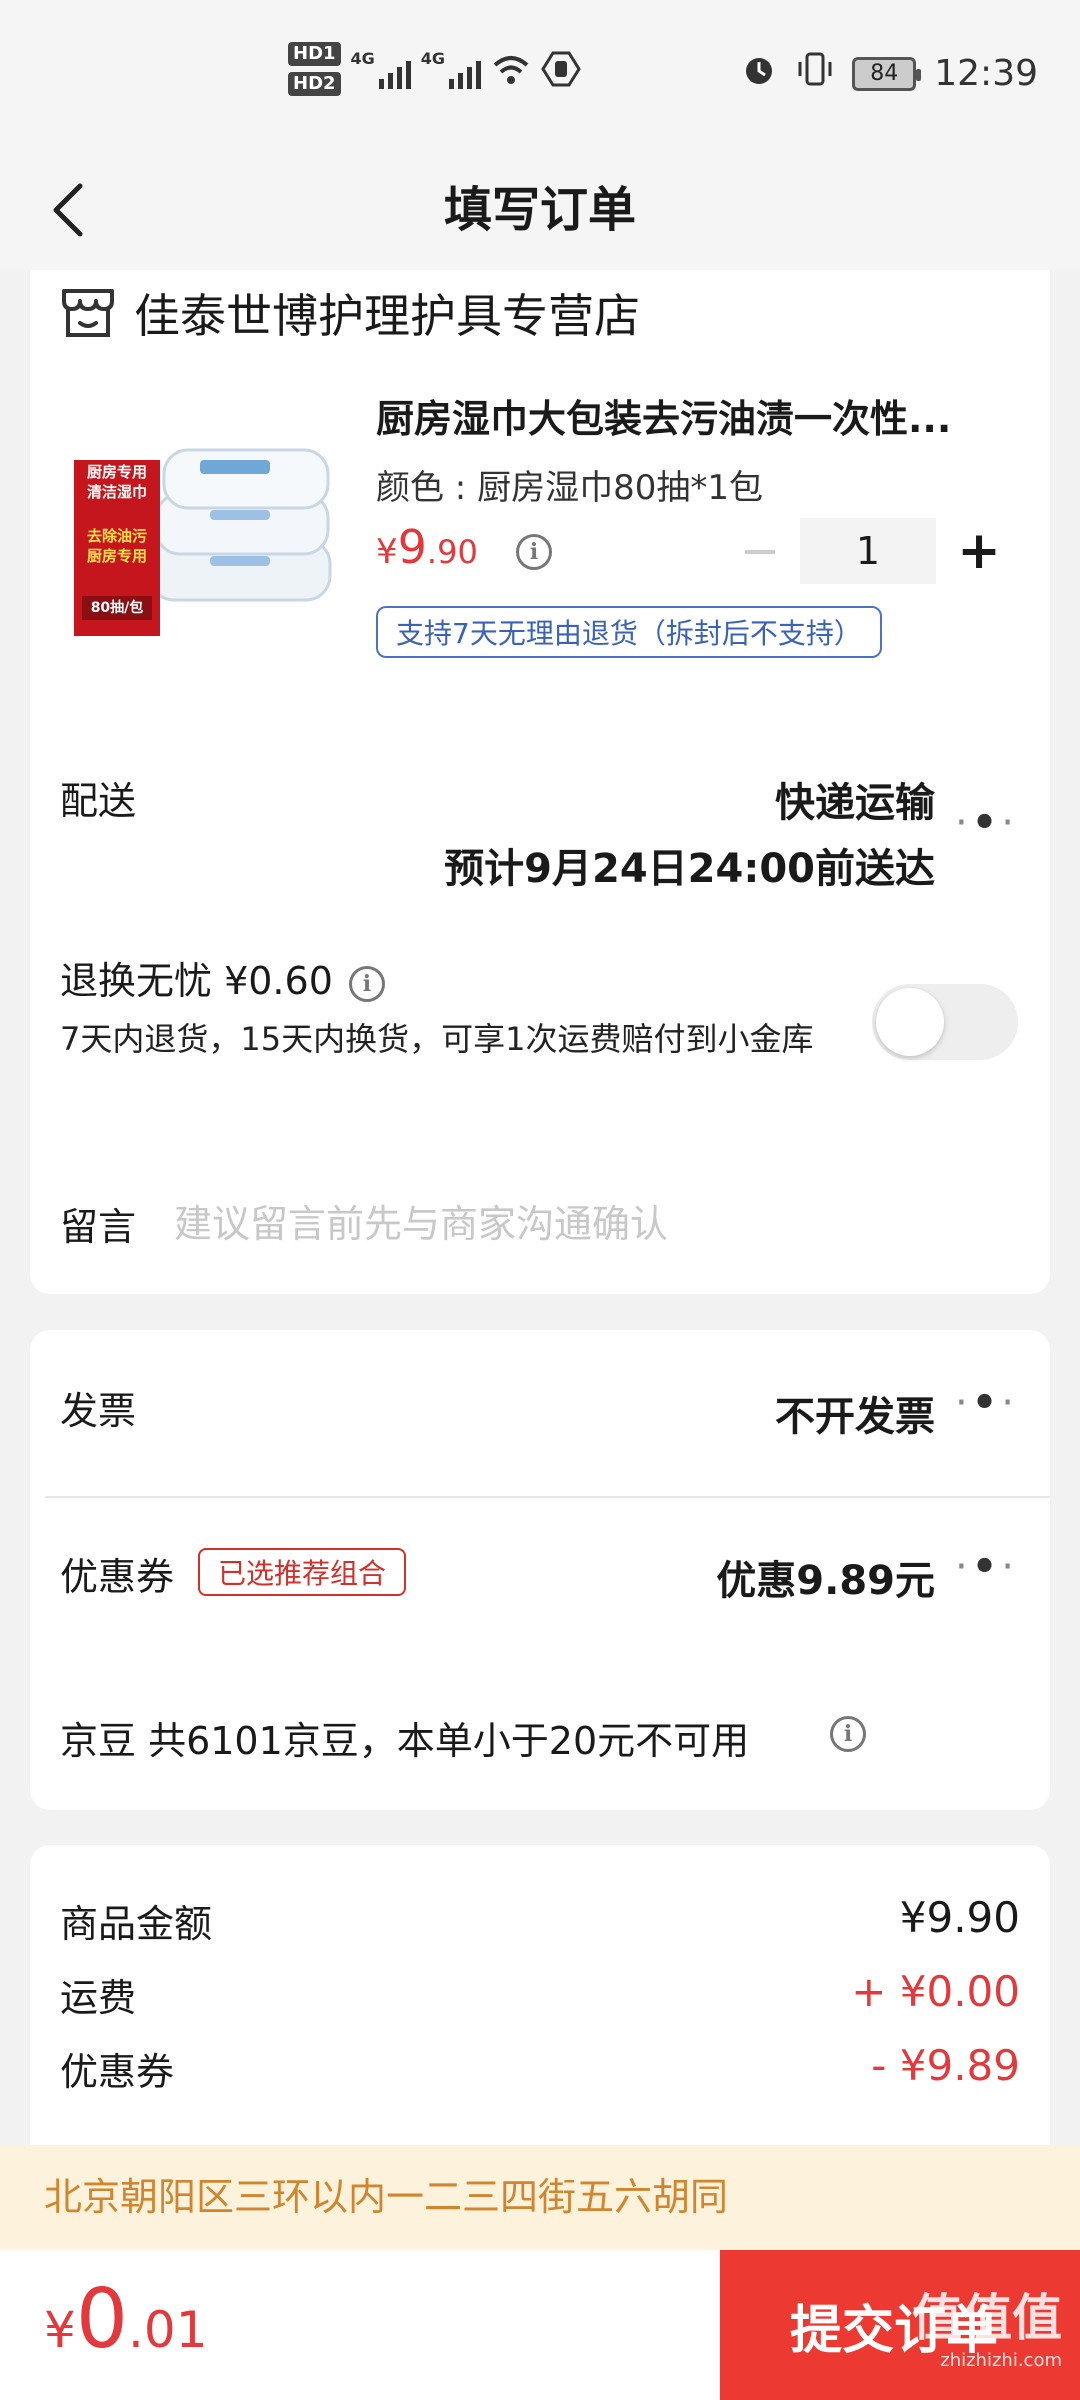  I want to click on return-policy-badge: 支持7天无理由退货（拆封后不支持）, so click(629, 632).